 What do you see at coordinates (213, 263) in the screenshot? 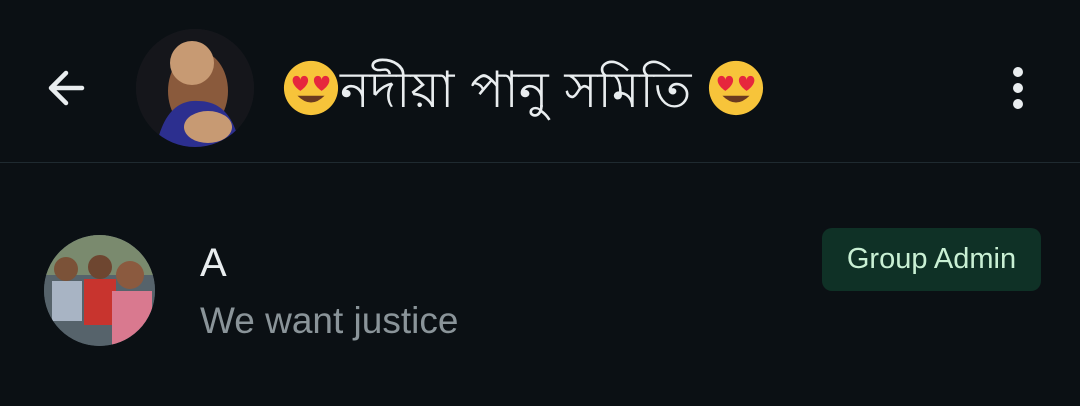
I see `member-name: A` at bounding box center [213, 263].